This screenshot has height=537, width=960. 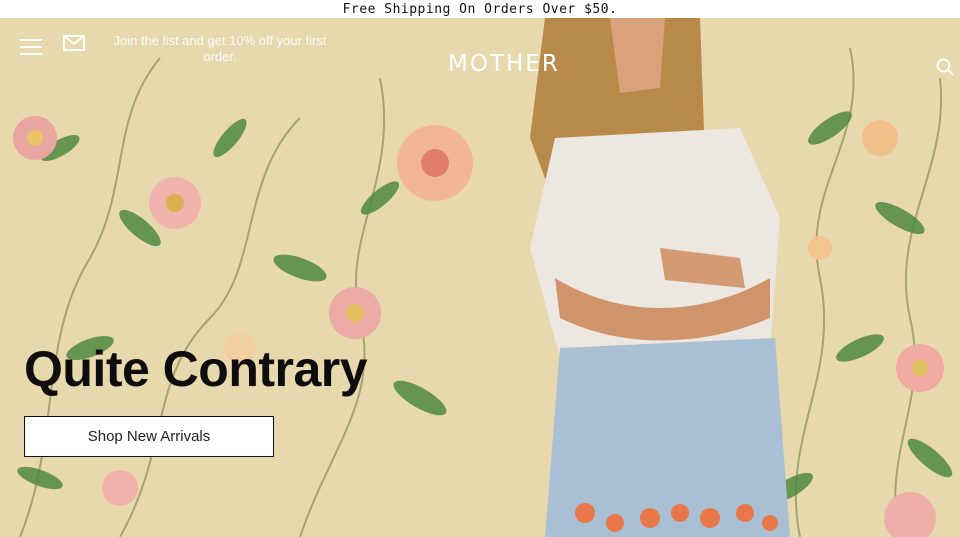 What do you see at coordinates (74, 43) in the screenshot?
I see `envelope-icon` at bounding box center [74, 43].